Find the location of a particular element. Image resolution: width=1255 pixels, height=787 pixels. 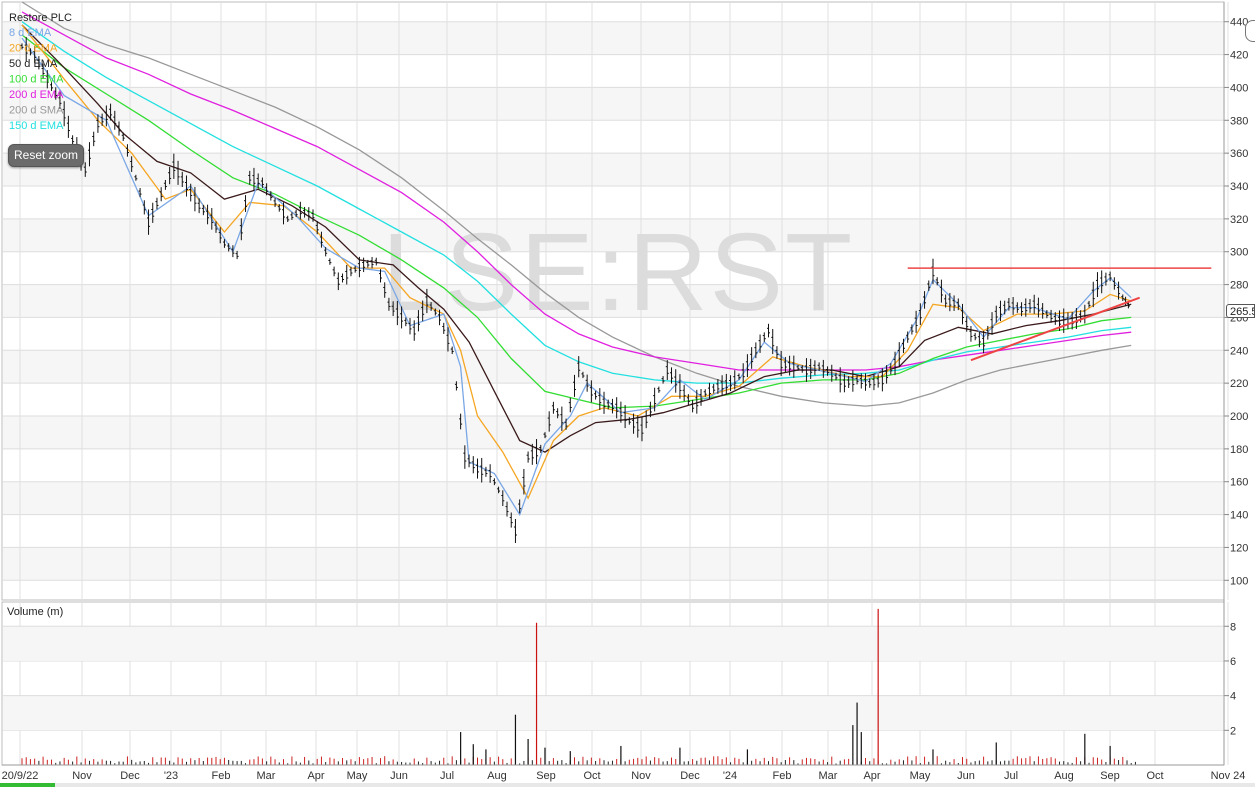

y-tick-label: 360 is located at coordinates (1239, 154).